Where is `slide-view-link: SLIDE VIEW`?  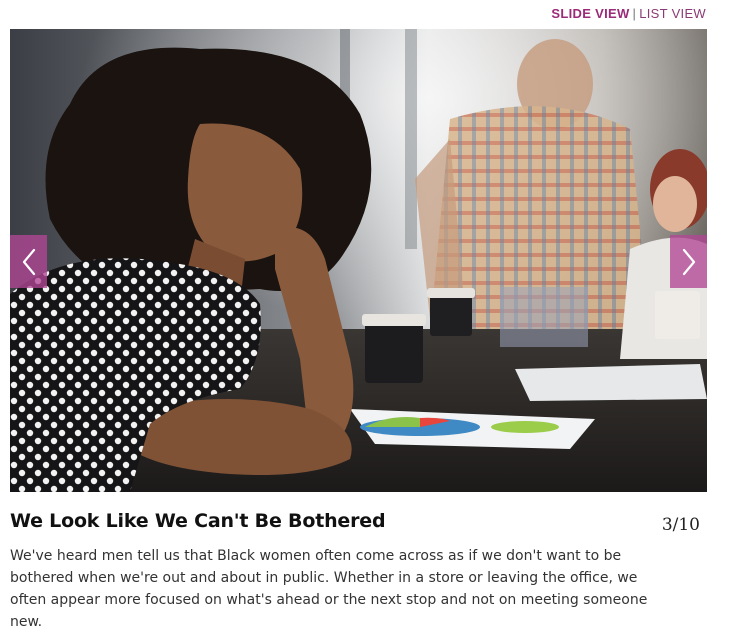 slide-view-link: SLIDE VIEW is located at coordinates (590, 13).